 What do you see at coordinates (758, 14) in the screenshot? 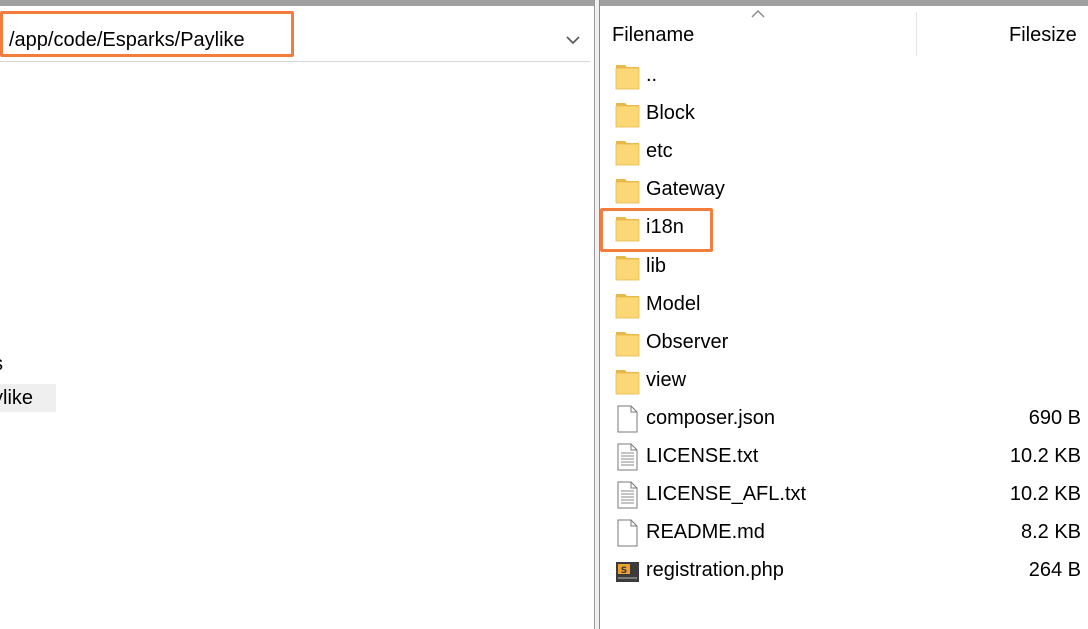
I see `sort-ascending-icon` at bounding box center [758, 14].